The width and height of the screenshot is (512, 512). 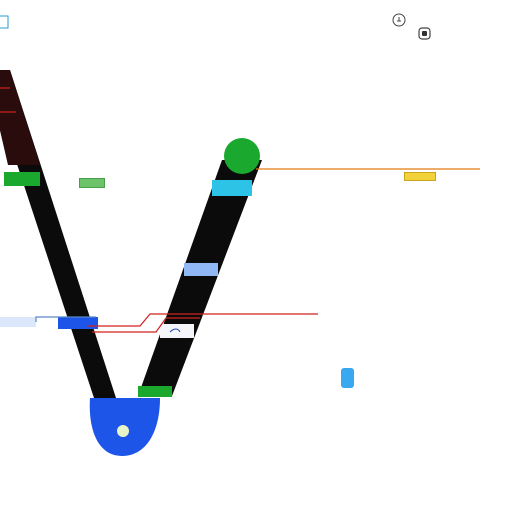 I want to click on blue-knob-dot, so click(x=123, y=431).